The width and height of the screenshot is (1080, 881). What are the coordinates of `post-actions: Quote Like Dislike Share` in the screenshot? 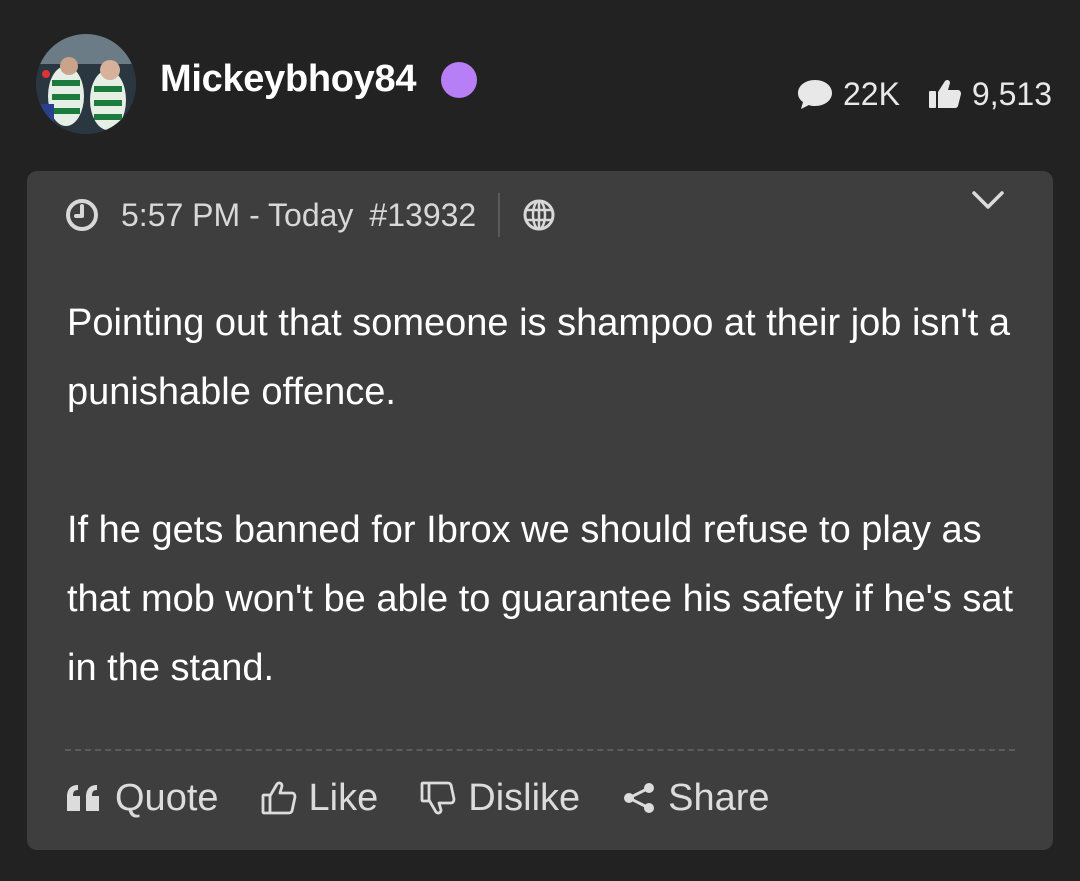 It's located at (417, 798).